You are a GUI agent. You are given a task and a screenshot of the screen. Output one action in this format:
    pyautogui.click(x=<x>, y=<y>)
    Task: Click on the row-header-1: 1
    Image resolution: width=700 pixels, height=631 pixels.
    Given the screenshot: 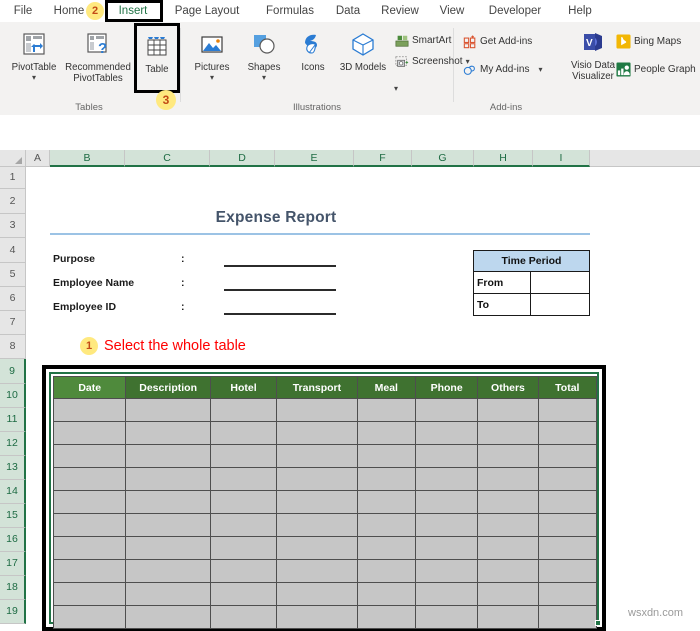 What is the action you would take?
    pyautogui.click(x=13, y=178)
    